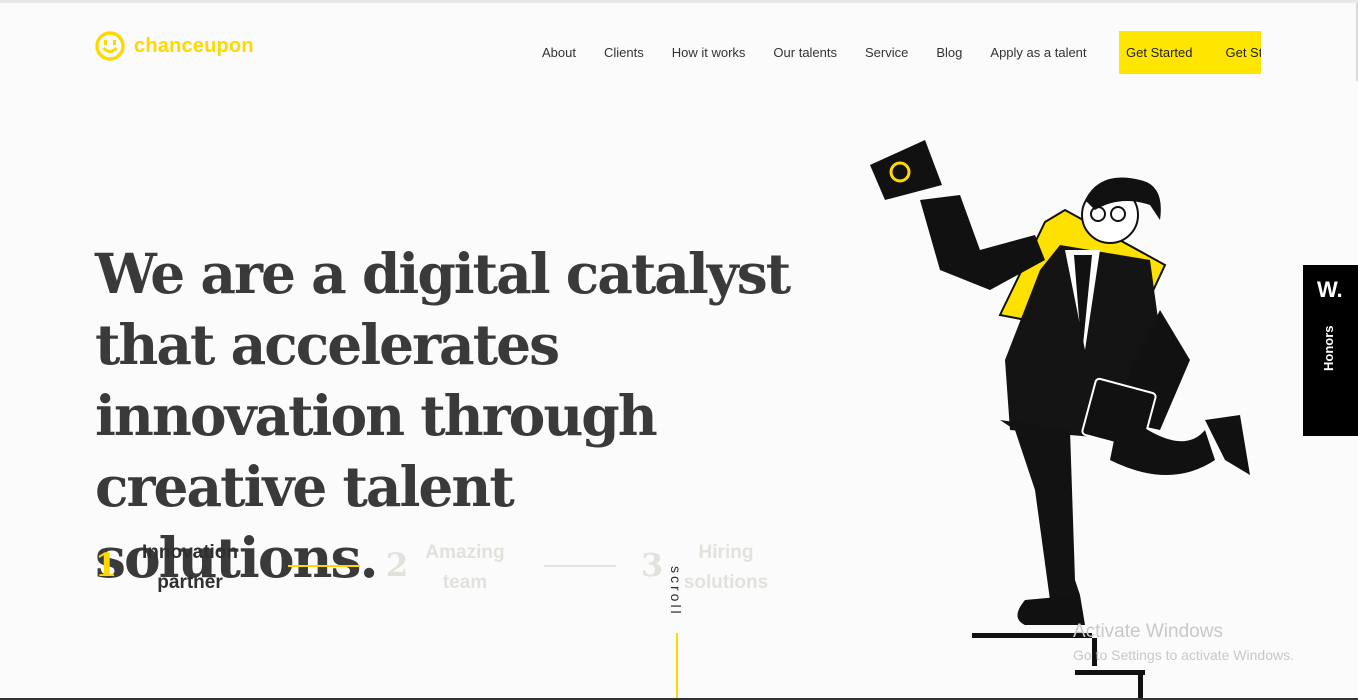 The image size is (1358, 700). Describe the element at coordinates (194, 45) in the screenshot. I see `brand-name: chanceupon` at that location.